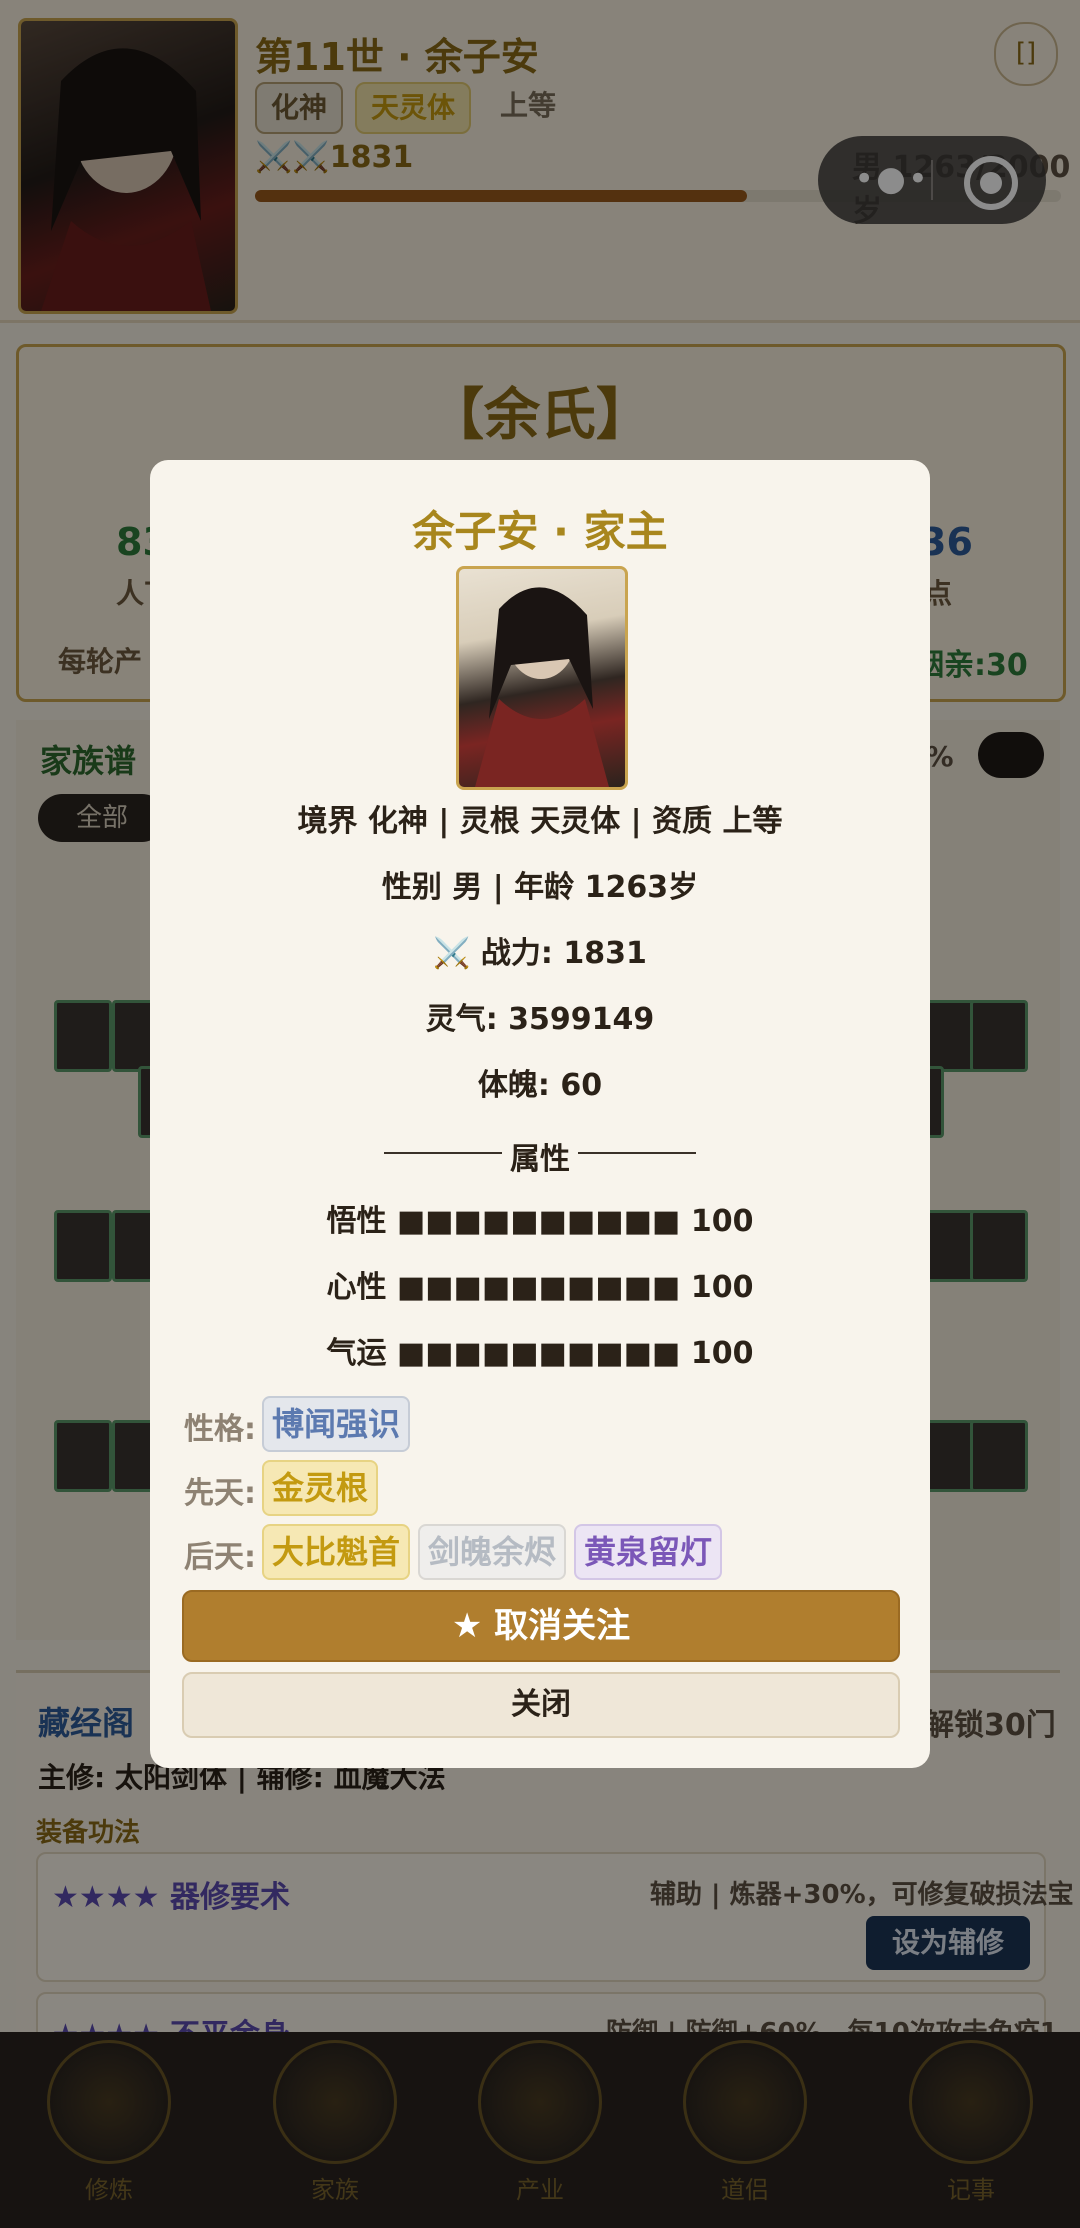 This screenshot has width=1080, height=2228. What do you see at coordinates (540, 1019) in the screenshot?
I see `spirit-qi: 灵气: 3599149` at bounding box center [540, 1019].